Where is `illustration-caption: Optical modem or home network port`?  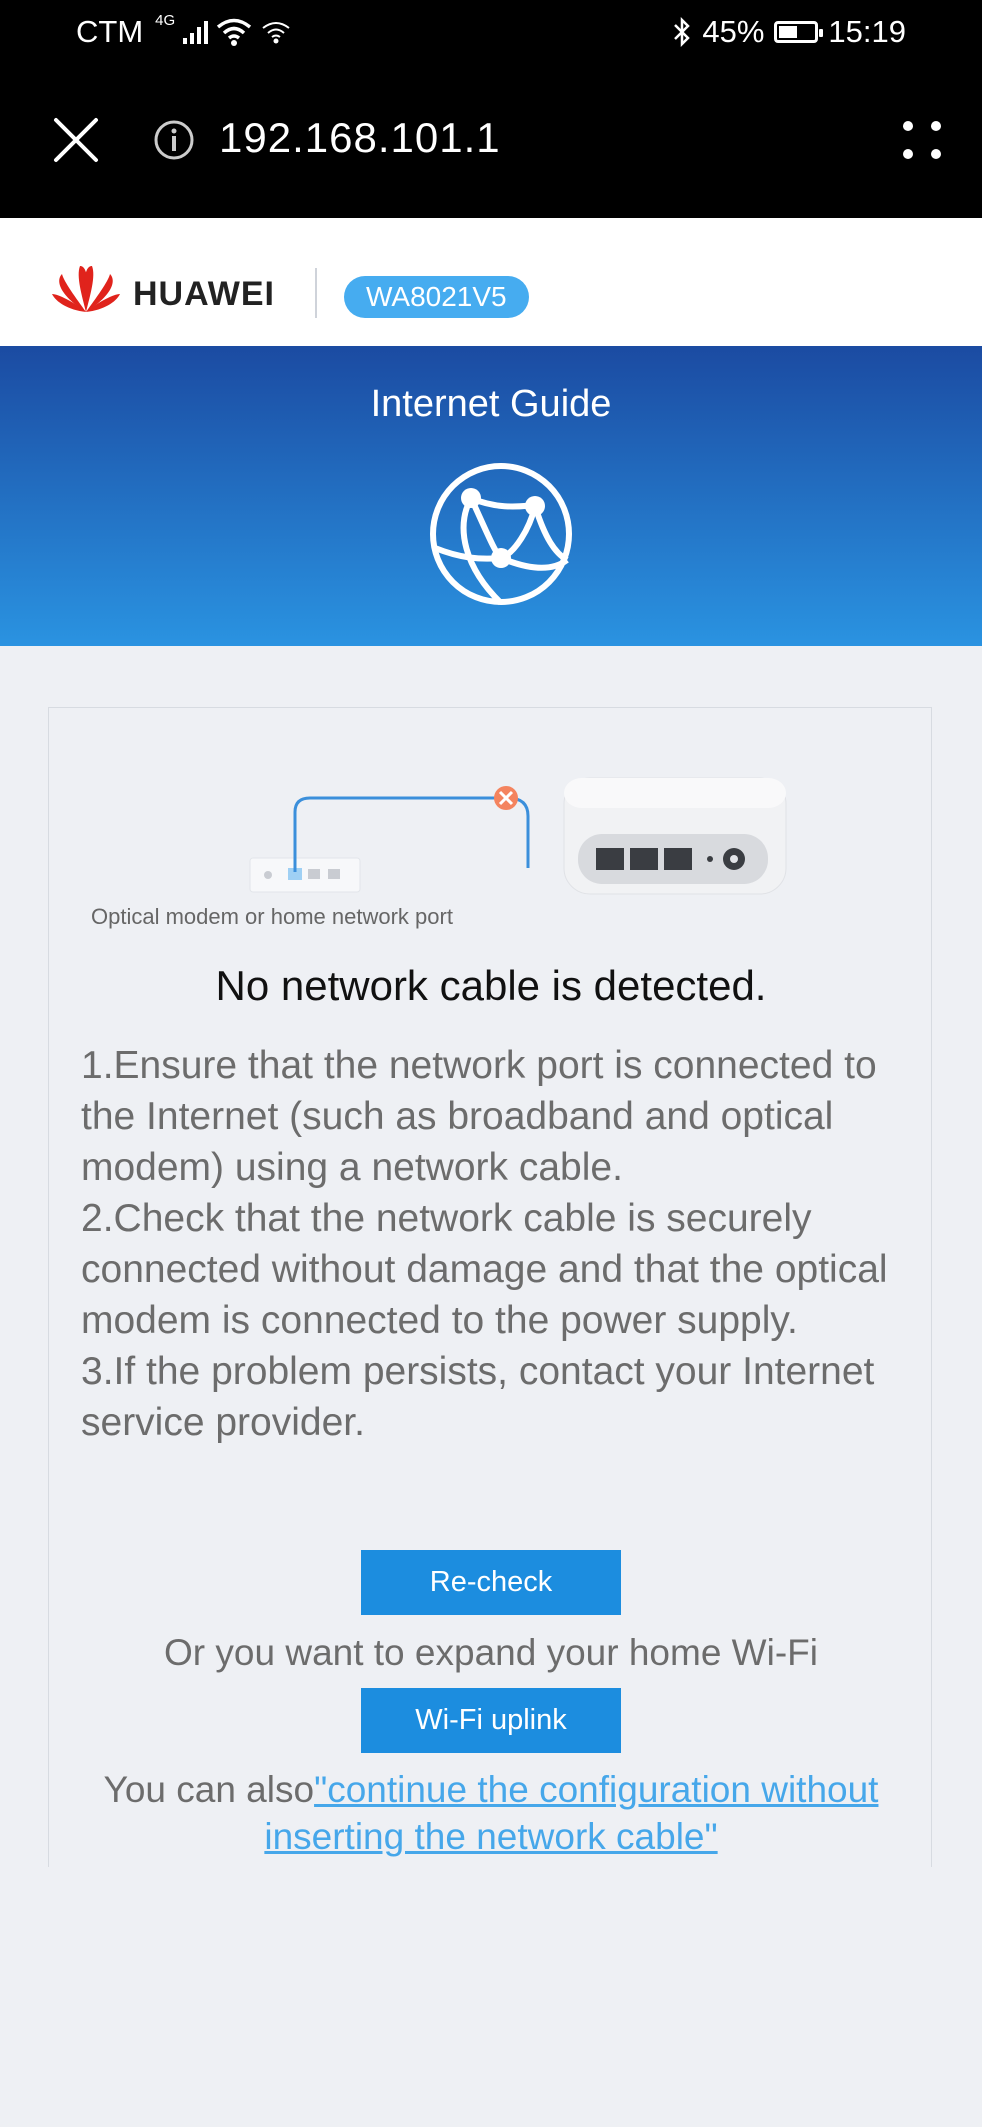
illustration-caption: Optical modem or home network port is located at coordinates (272, 916).